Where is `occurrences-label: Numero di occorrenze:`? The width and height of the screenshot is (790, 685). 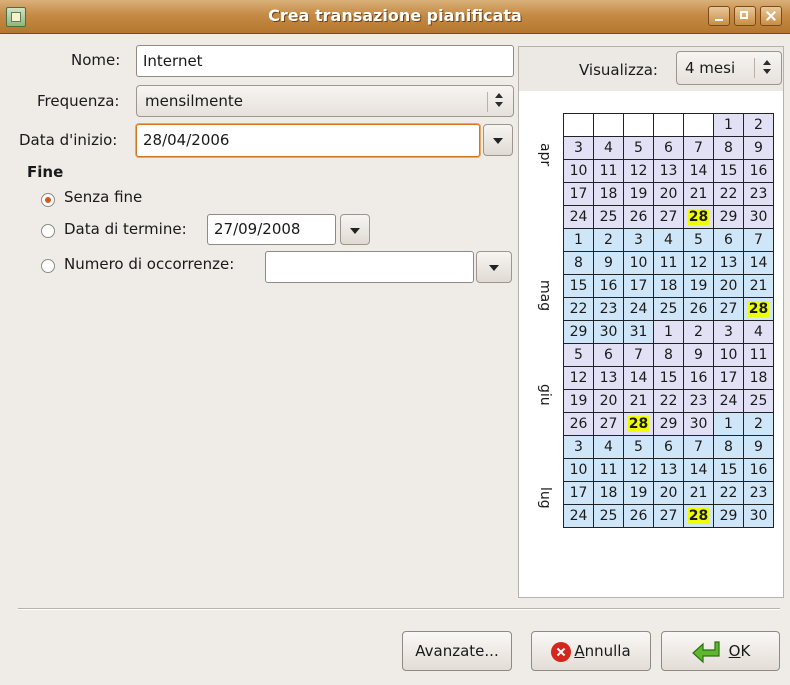 occurrences-label: Numero di occorrenze: is located at coordinates (149, 264).